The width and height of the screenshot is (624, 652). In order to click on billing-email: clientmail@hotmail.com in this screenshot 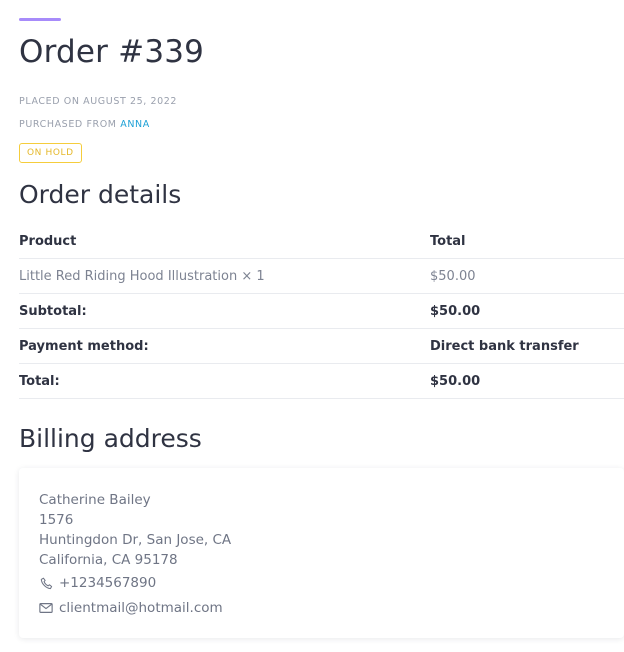, I will do `click(321, 608)`.